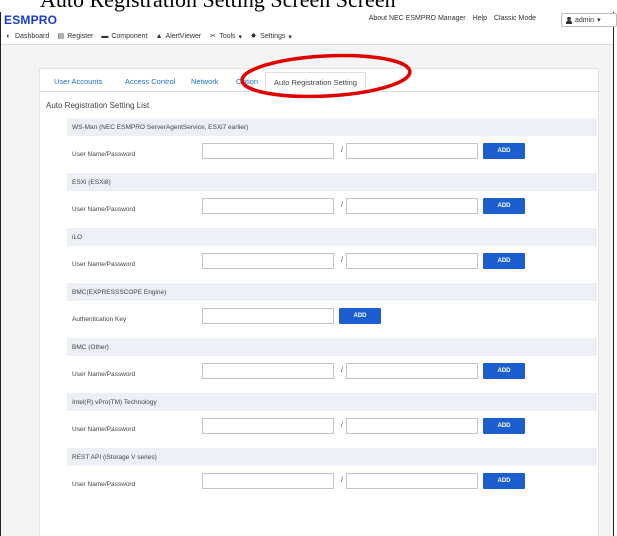 Image resolution: width=617 pixels, height=536 pixels. I want to click on user-icon, so click(569, 20).